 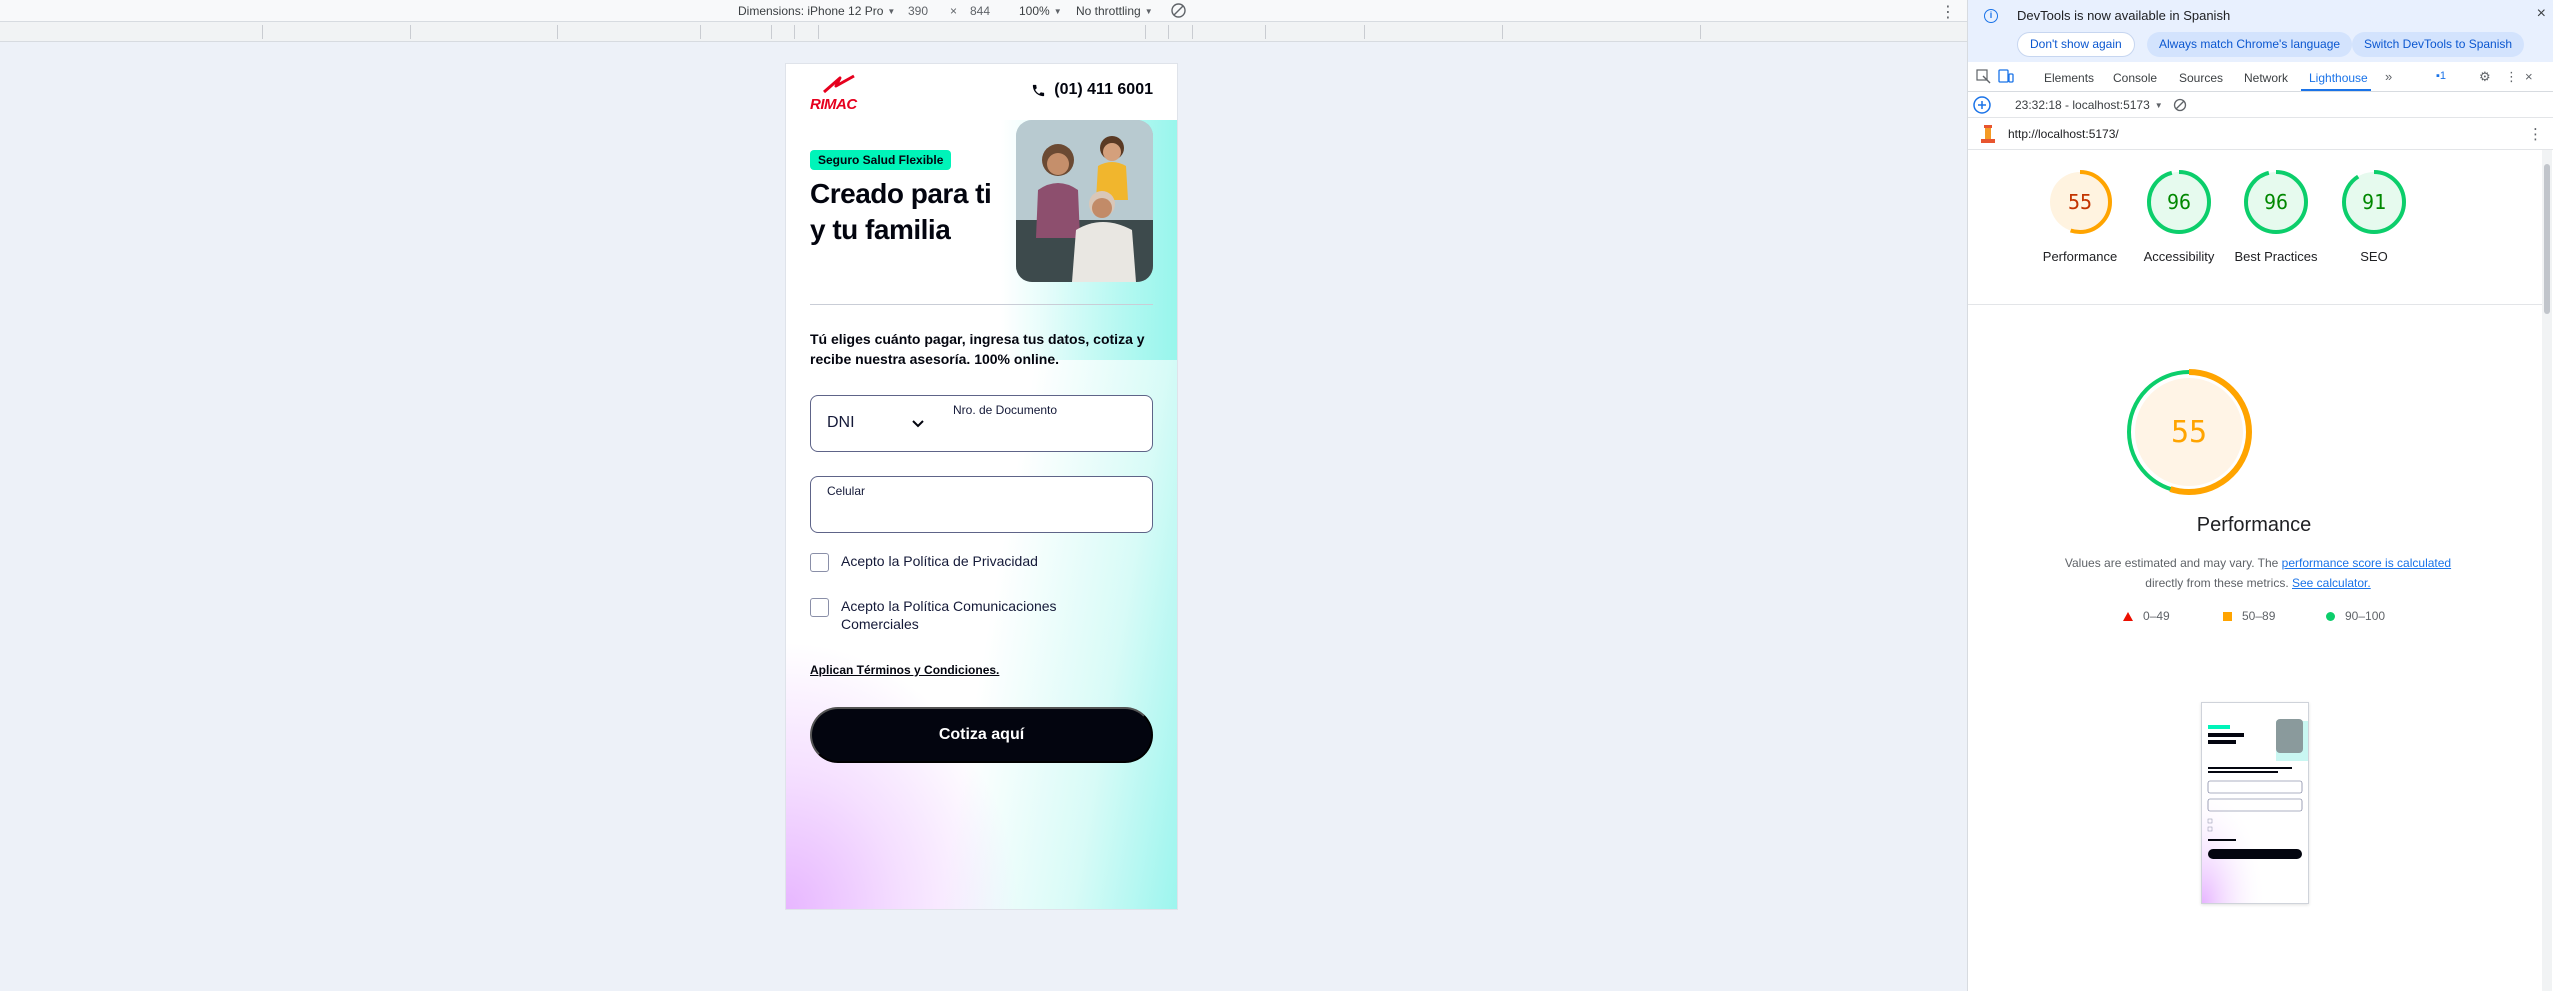 I want to click on times-sign: ×, so click(x=954, y=11).